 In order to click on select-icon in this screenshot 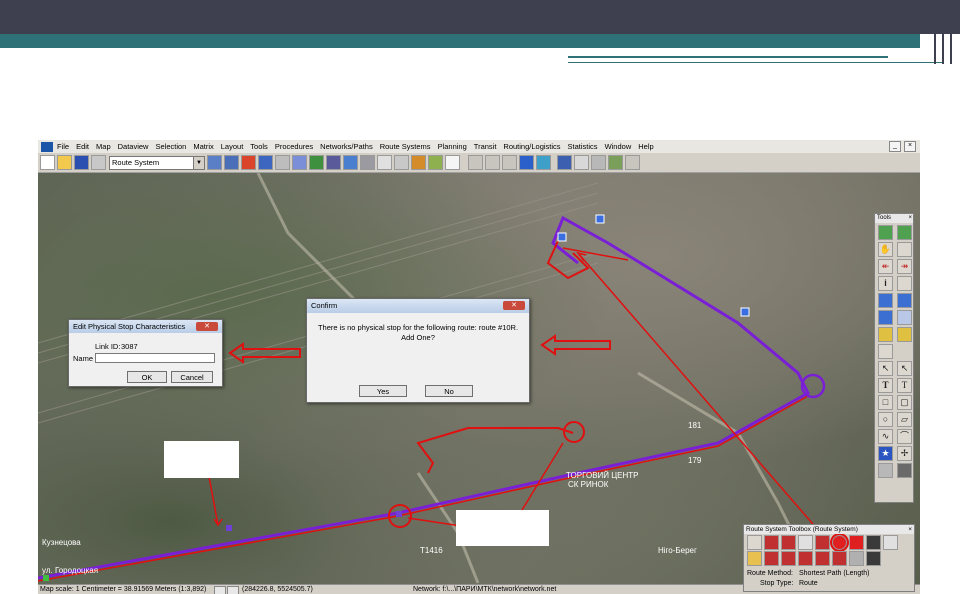, I will do `click(885, 300)`.